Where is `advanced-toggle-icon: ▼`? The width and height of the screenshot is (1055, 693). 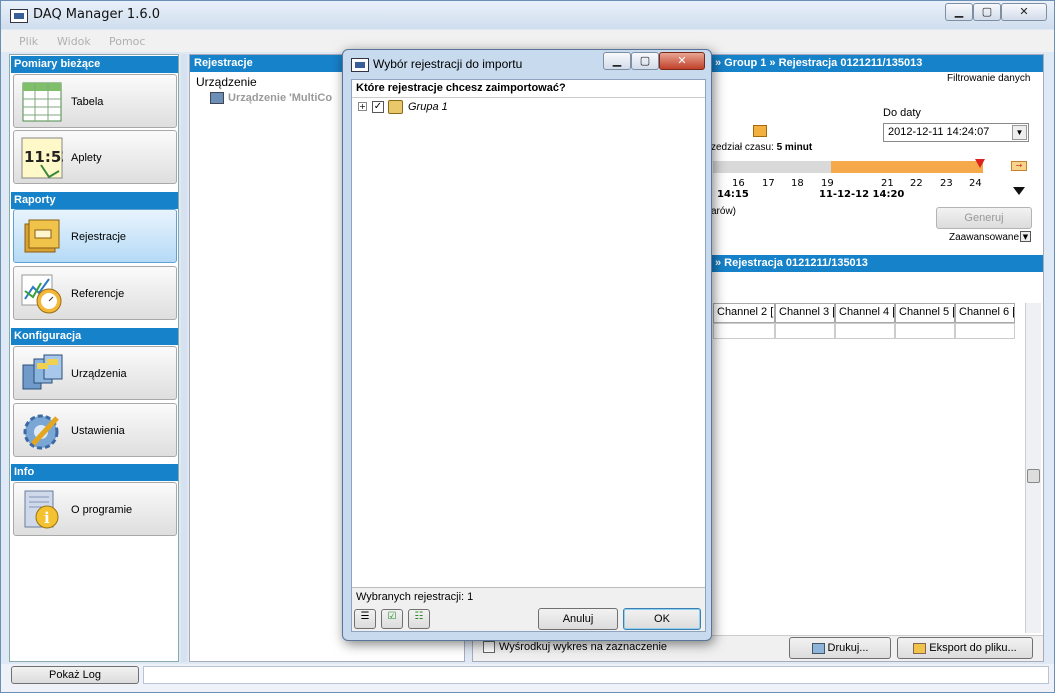 advanced-toggle-icon: ▼ is located at coordinates (1025, 236).